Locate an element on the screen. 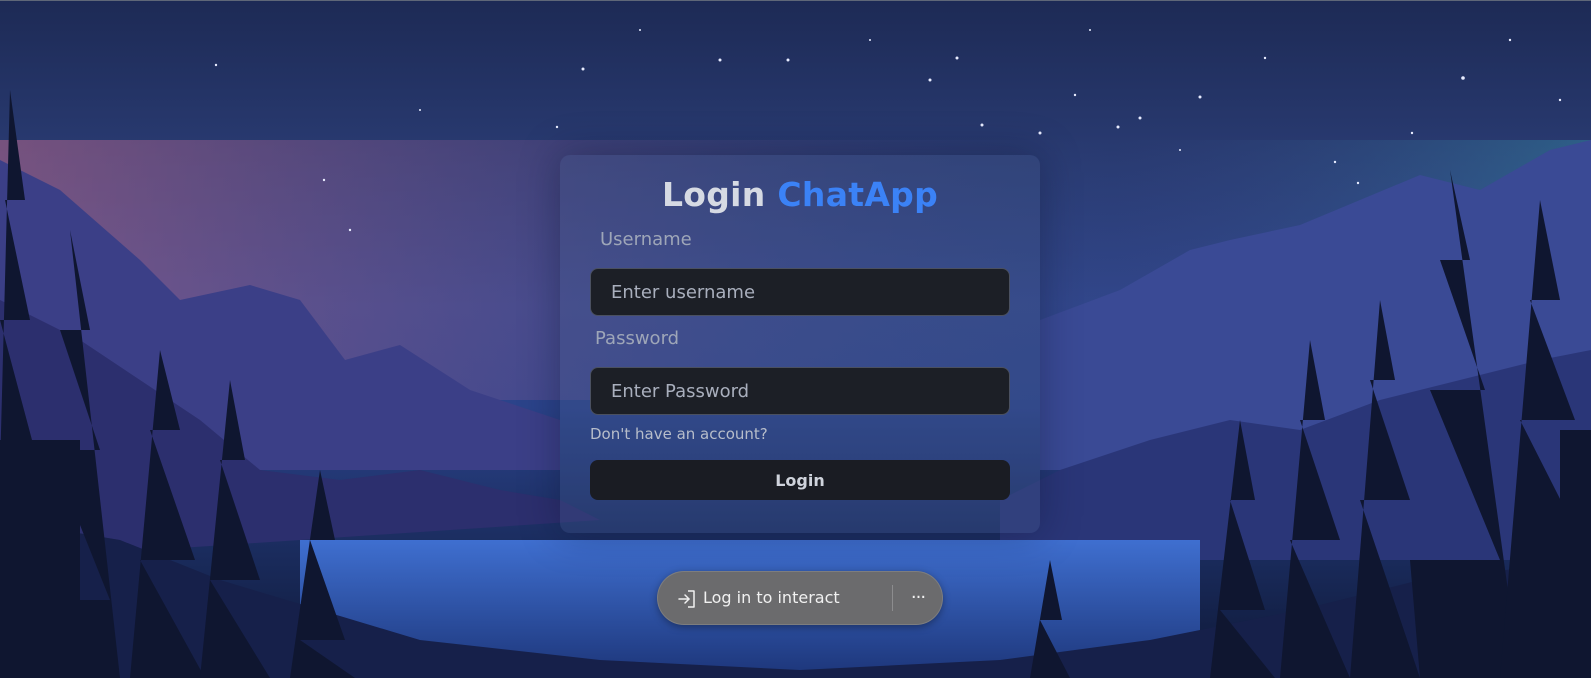 This screenshot has width=1591, height=678. username-input is located at coordinates (800, 292).